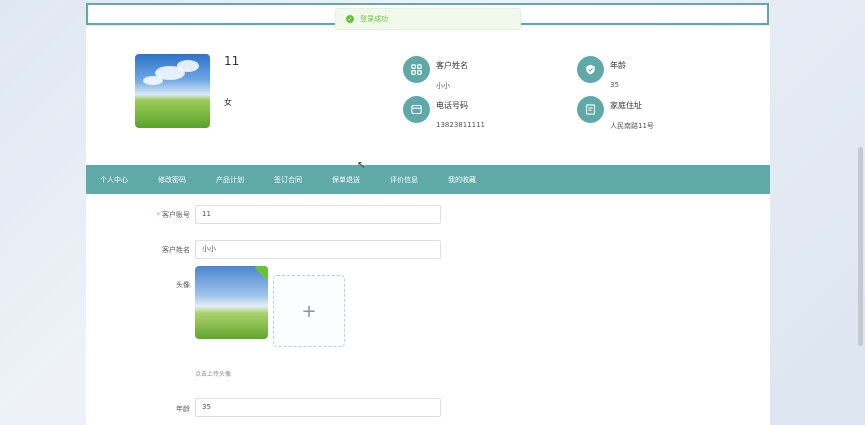  I want to click on name-input: 小小, so click(318, 249).